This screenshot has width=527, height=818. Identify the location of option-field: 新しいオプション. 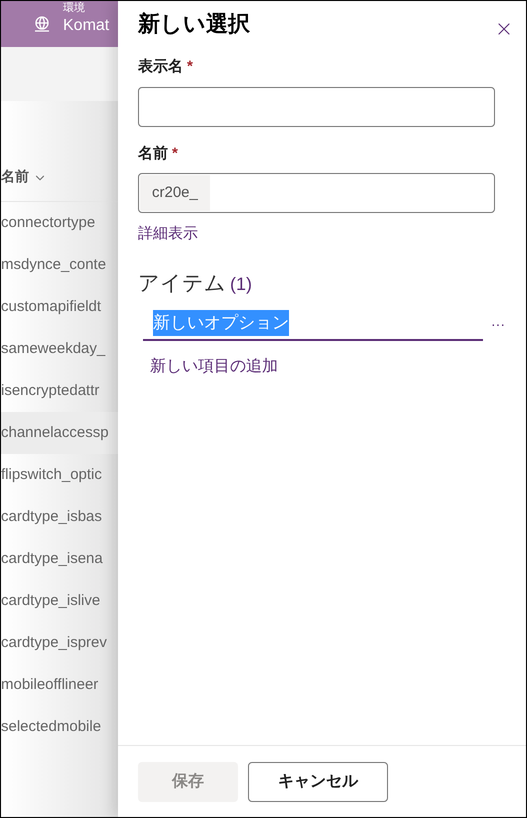
(313, 324).